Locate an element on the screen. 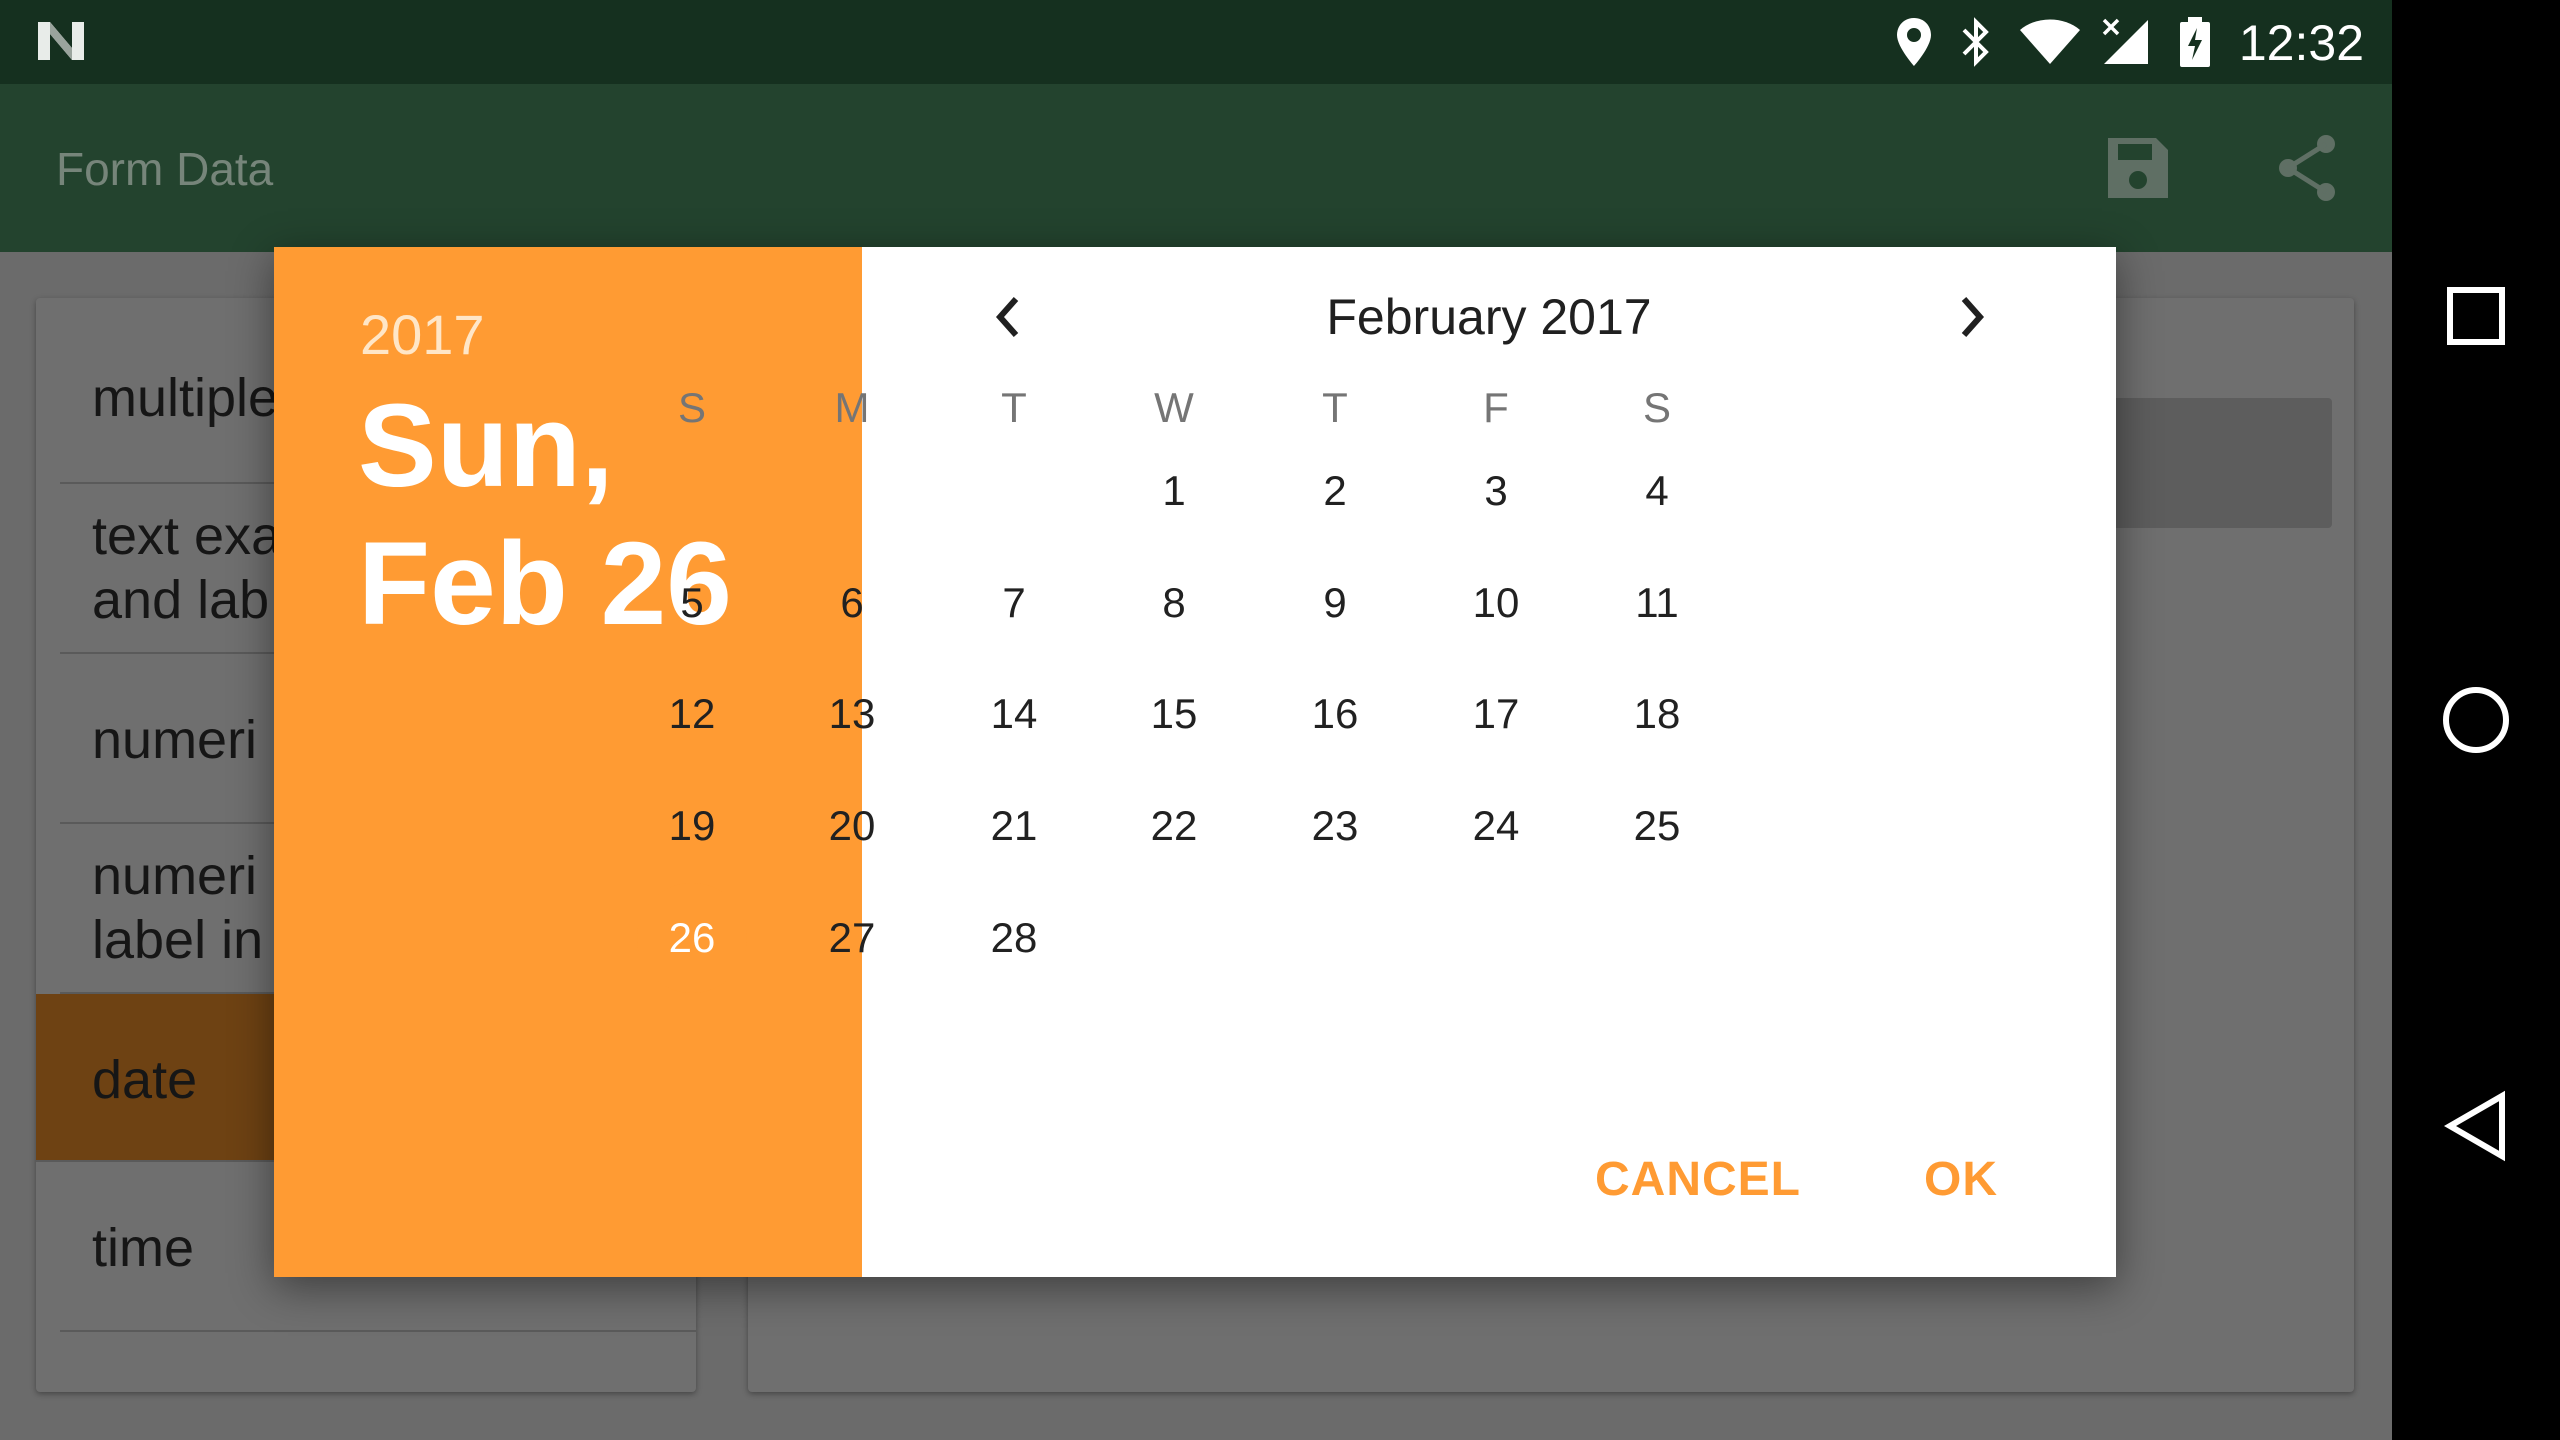 The width and height of the screenshot is (2560, 1440). calendar-day: 14 is located at coordinates (1014, 714).